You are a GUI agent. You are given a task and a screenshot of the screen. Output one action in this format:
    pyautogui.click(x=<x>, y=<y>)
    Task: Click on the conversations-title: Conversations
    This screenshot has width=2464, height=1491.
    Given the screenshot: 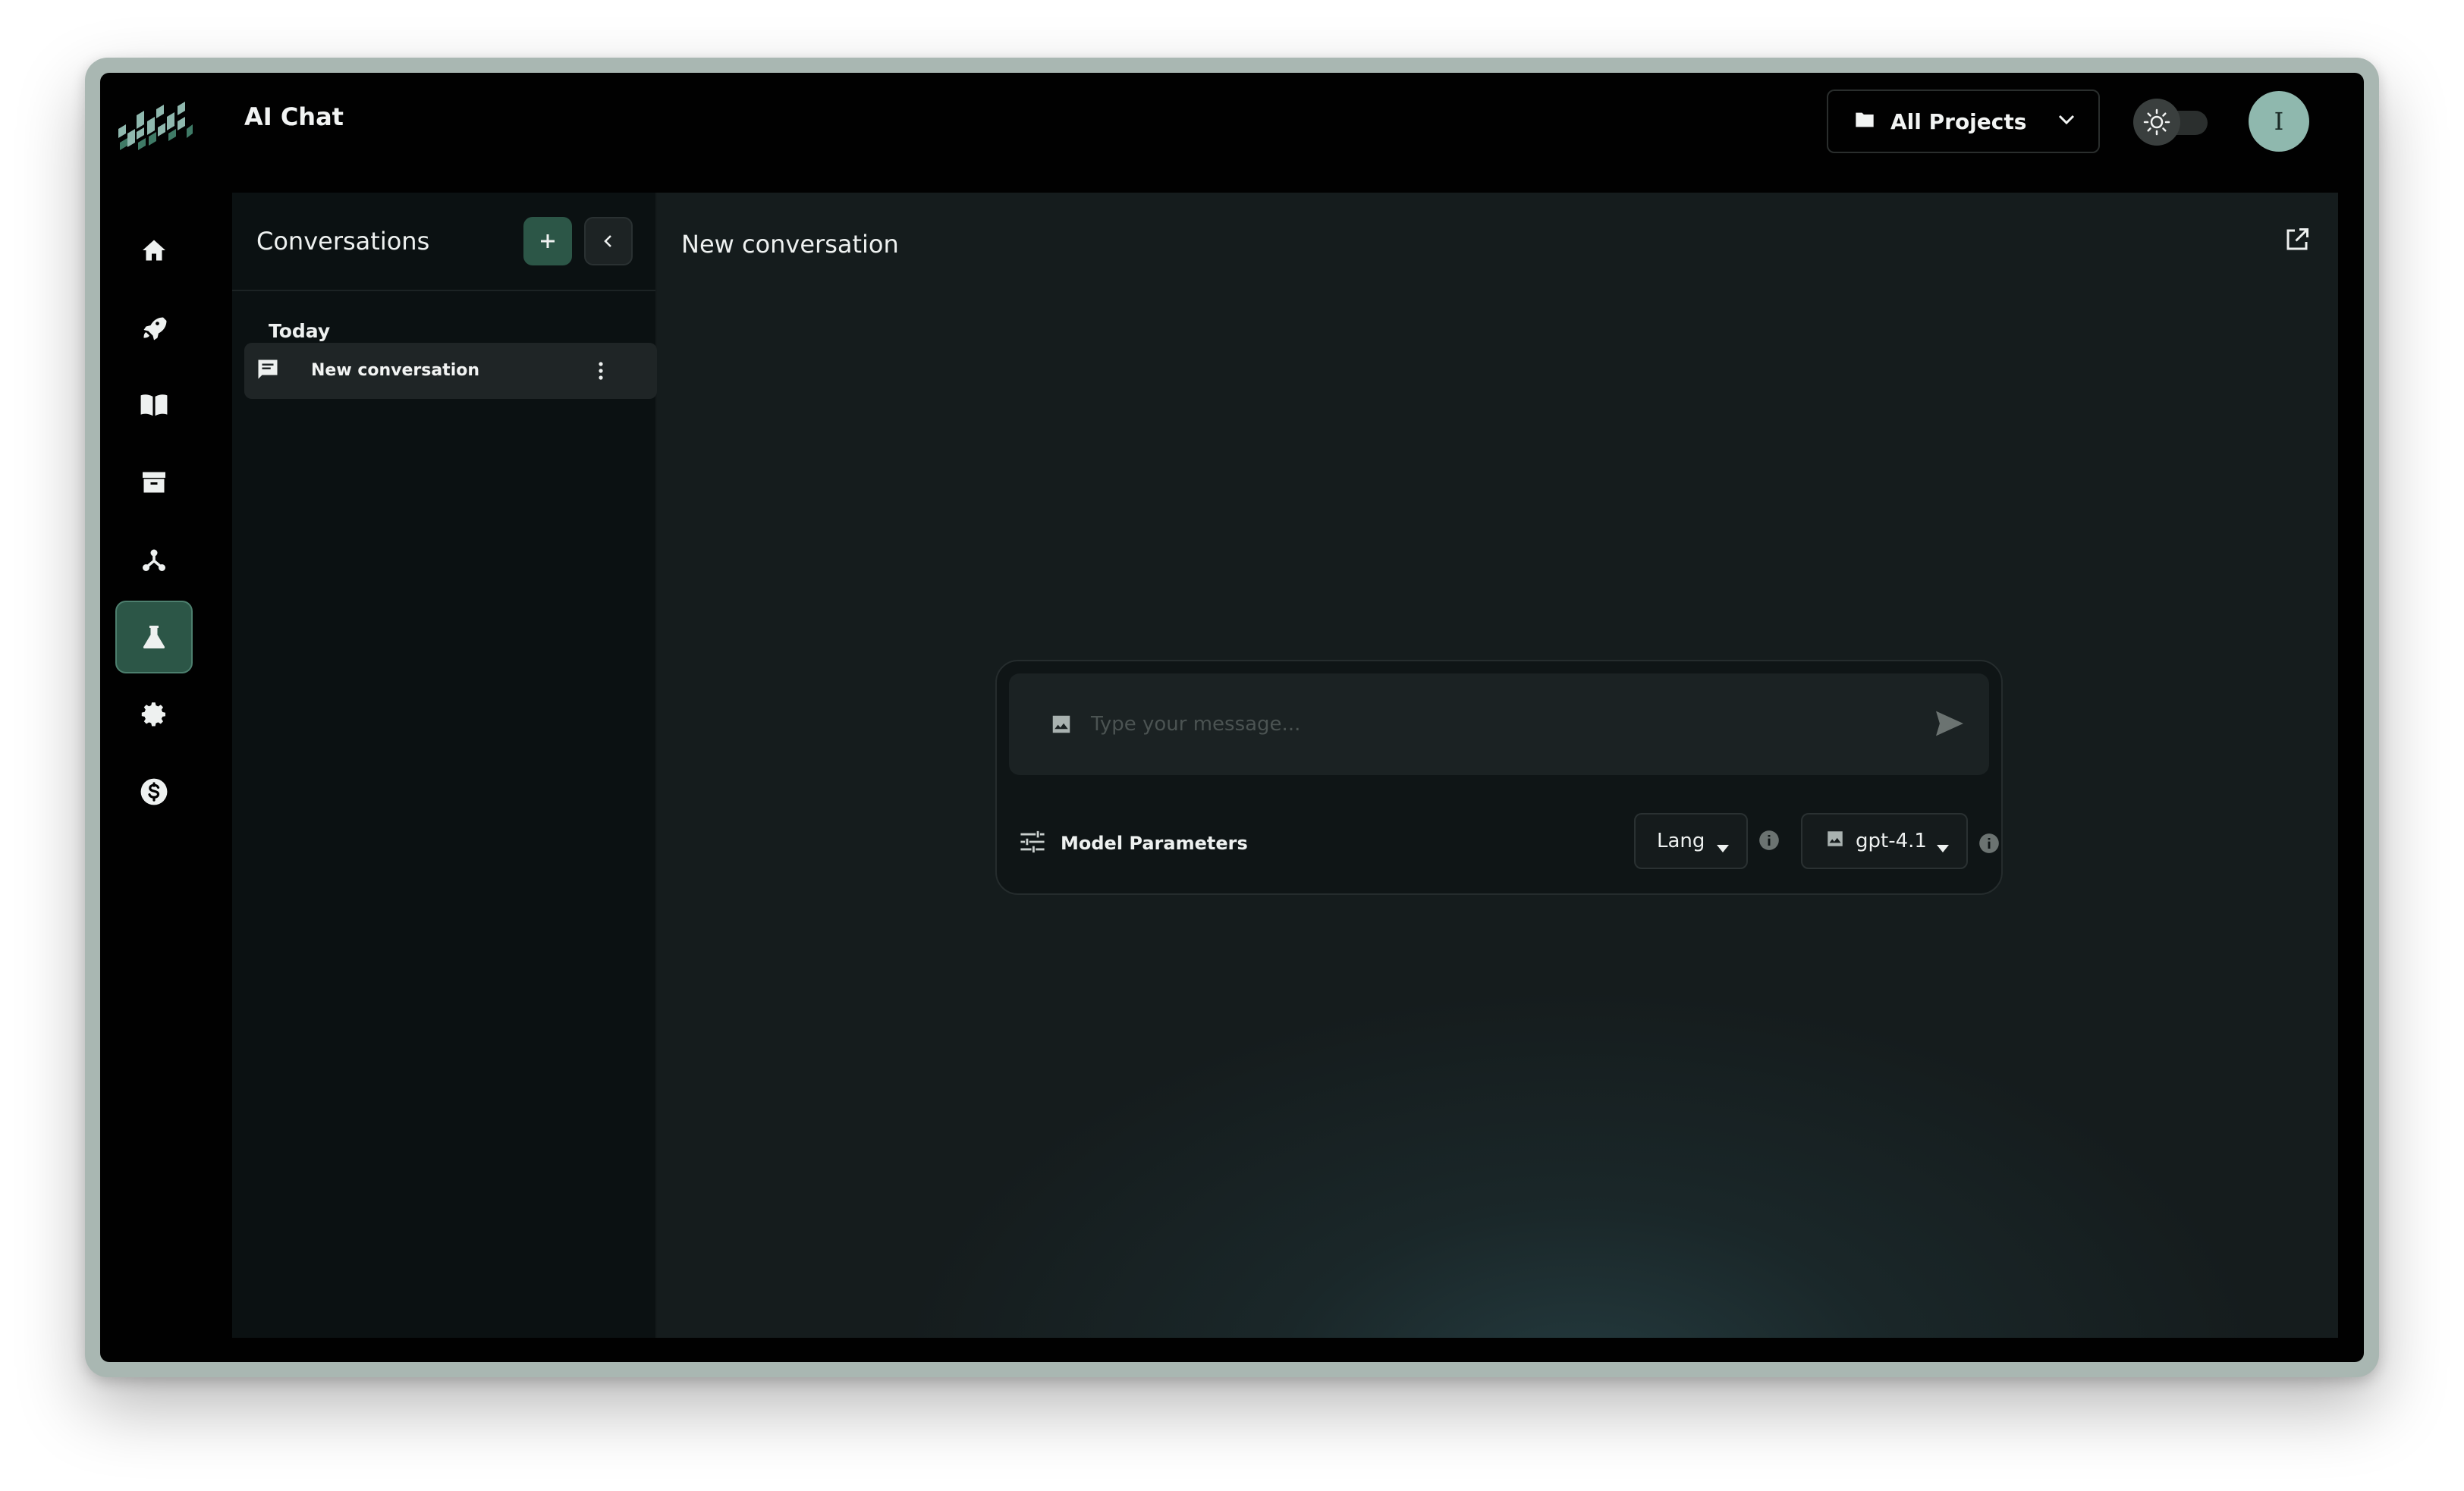 What is the action you would take?
    pyautogui.click(x=343, y=241)
    